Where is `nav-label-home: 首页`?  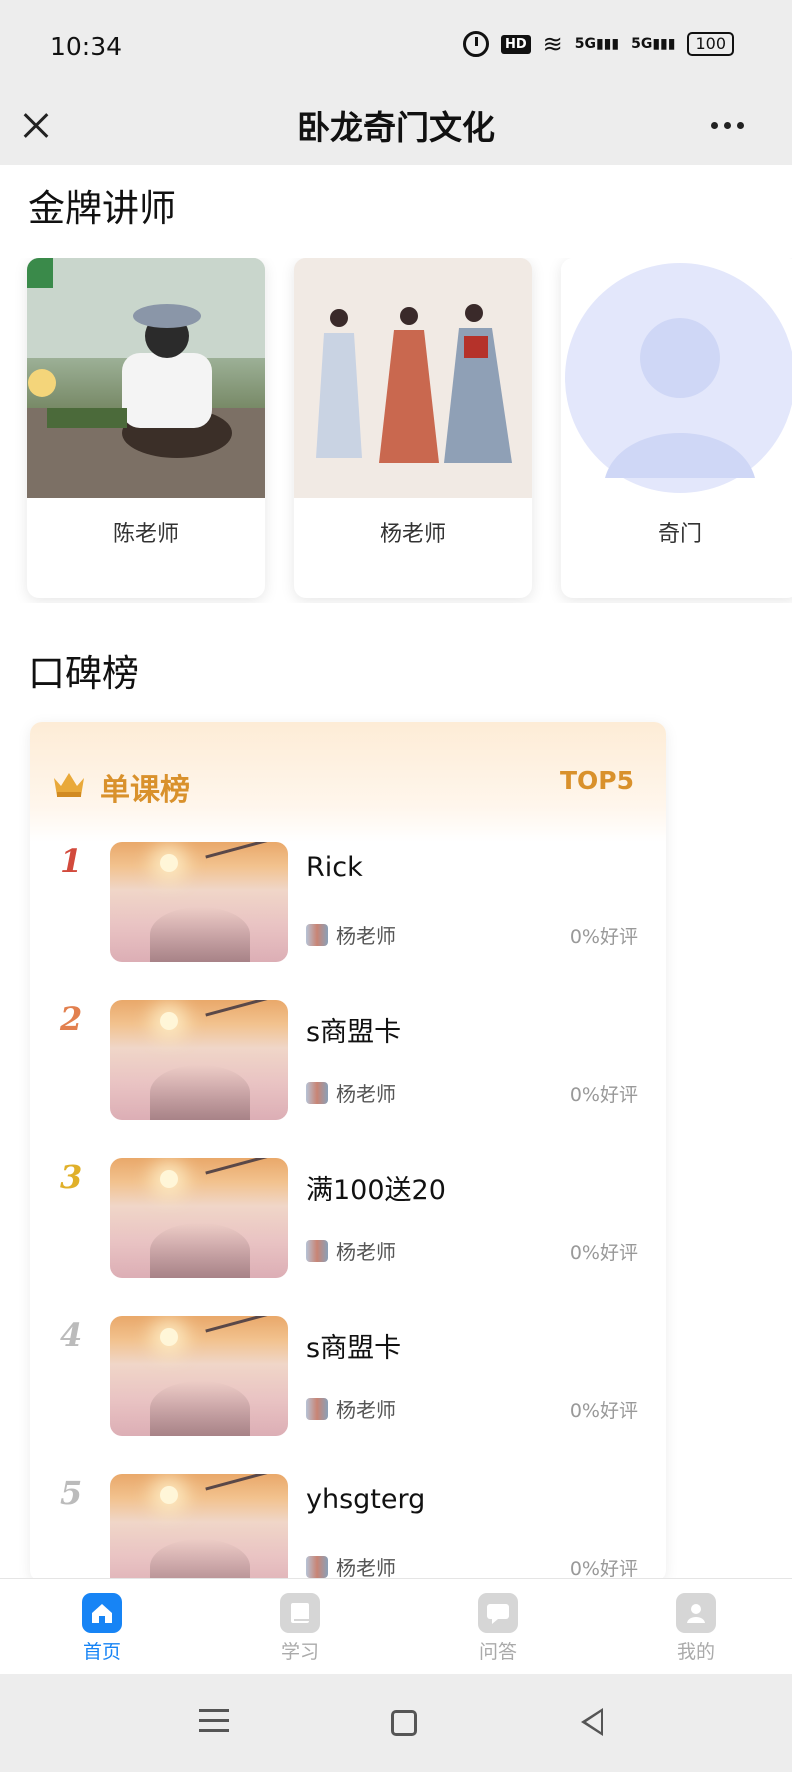
nav-label-home: 首页 is located at coordinates (101, 1652).